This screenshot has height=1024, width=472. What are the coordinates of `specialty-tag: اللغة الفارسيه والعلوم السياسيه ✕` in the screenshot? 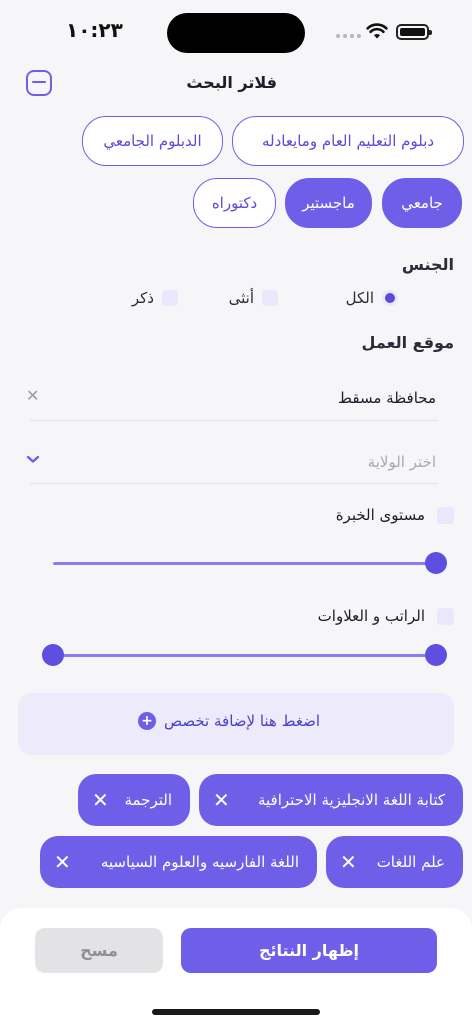 It's located at (178, 862).